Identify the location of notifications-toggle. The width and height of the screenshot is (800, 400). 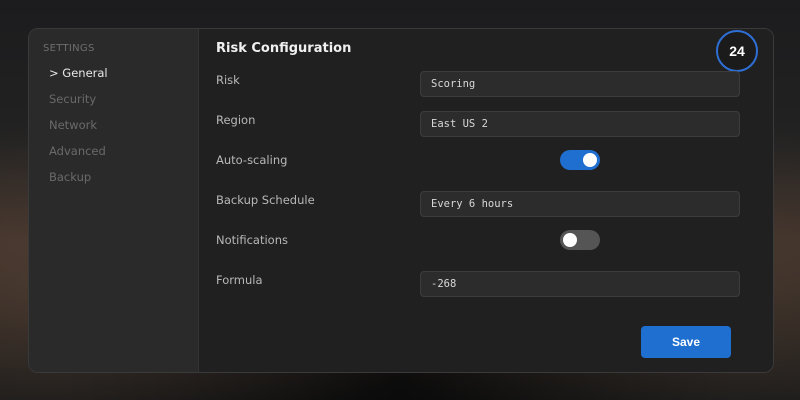
(580, 240).